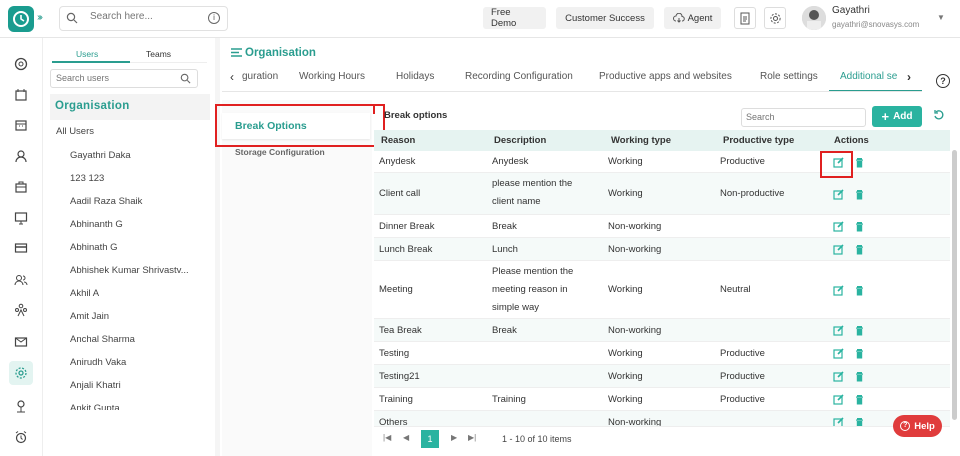 The width and height of the screenshot is (960, 456). I want to click on document-icon, so click(745, 18).